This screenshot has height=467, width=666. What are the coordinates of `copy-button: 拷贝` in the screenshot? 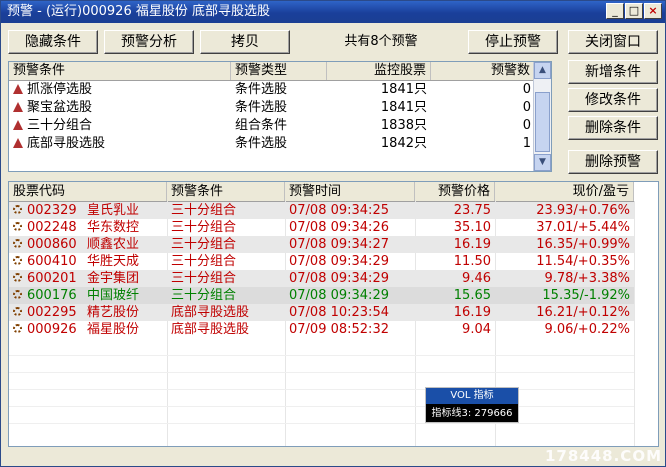 It's located at (245, 42).